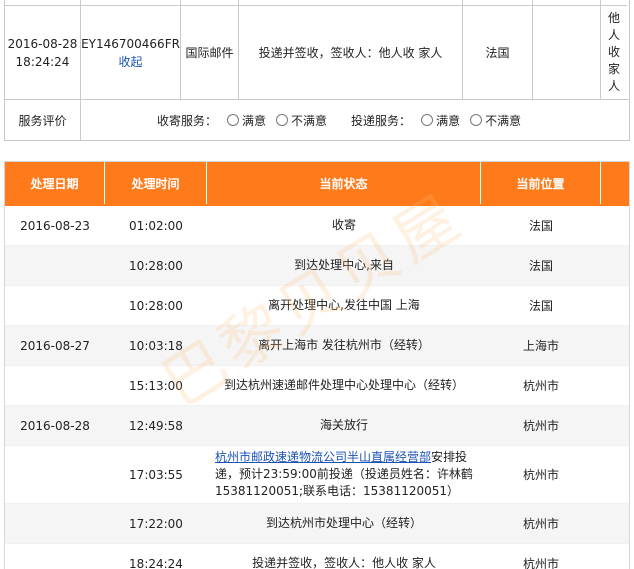  I want to click on row-date: 2016-08-28, so click(55, 425).